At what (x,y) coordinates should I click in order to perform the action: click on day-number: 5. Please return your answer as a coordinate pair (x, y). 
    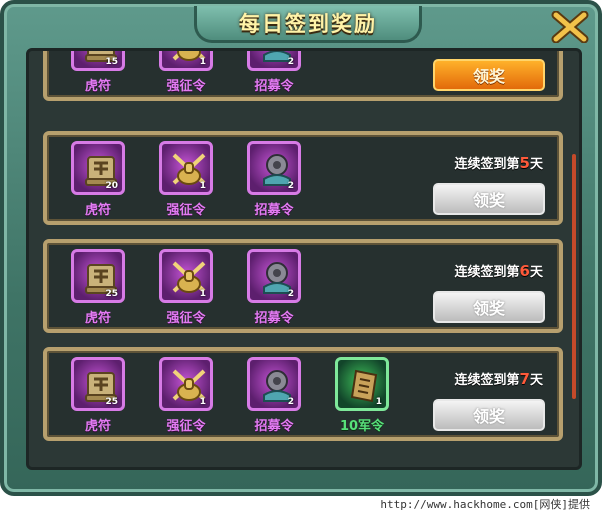
    Looking at the image, I should click on (524, 163).